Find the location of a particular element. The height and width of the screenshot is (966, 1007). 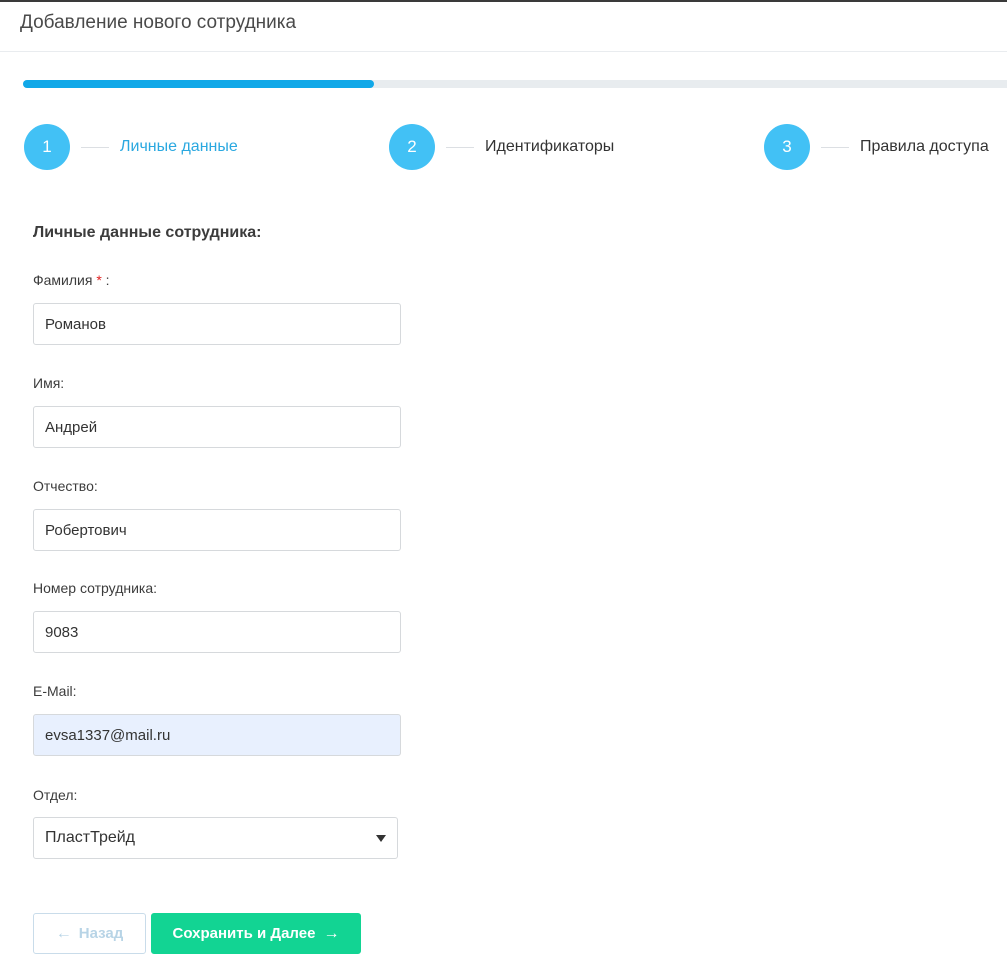

wizard-step-personal-data: 1 Личные данные is located at coordinates (131, 147).